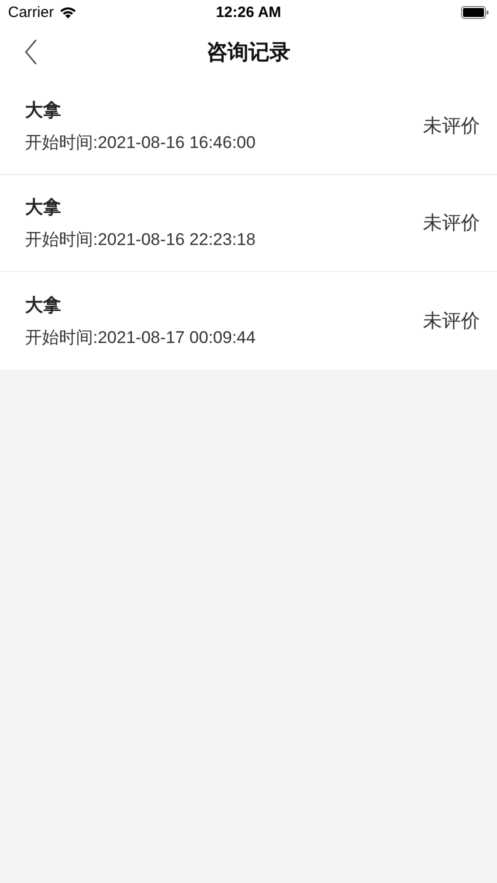 The width and height of the screenshot is (497, 883). I want to click on clock-time: 12:26 AM, so click(249, 12).